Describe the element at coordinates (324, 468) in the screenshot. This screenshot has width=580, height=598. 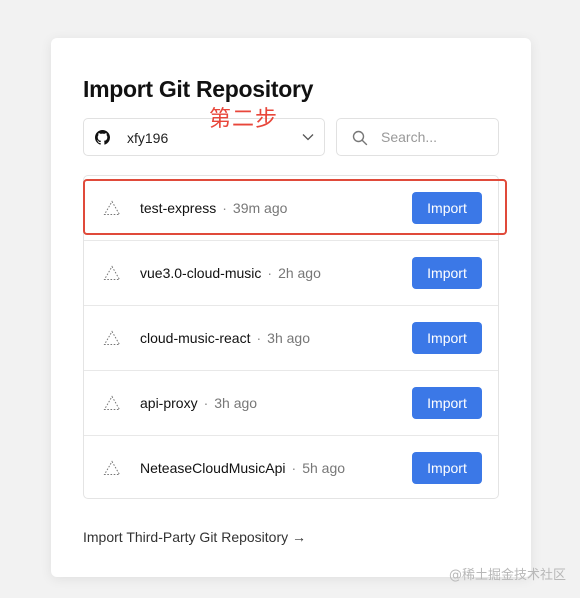
I see `repository-time: 5h ago` at that location.